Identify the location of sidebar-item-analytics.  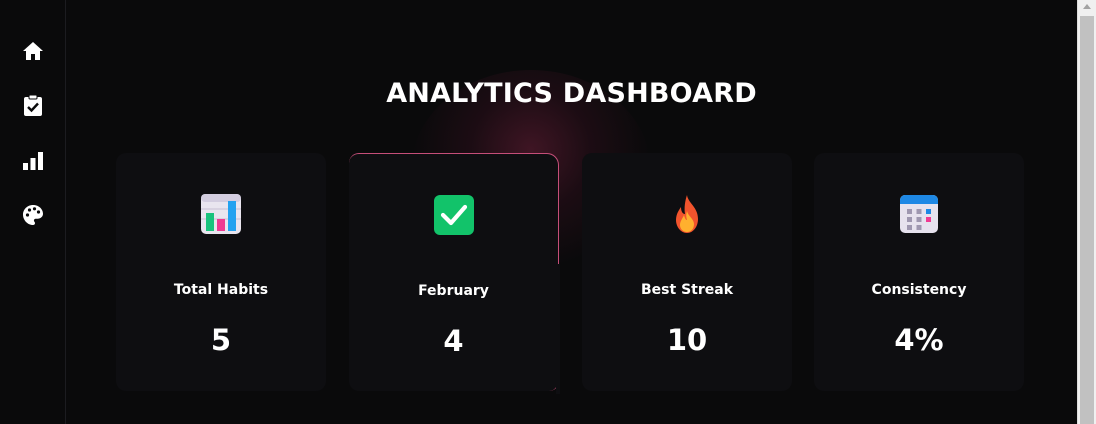
(33, 161).